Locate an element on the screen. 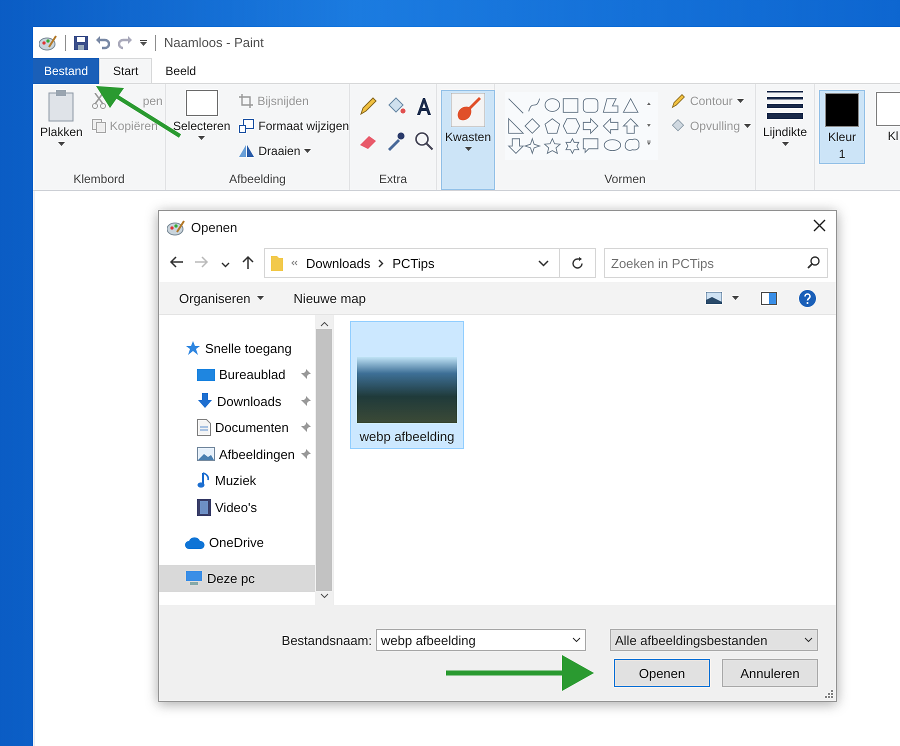 Image resolution: width=900 pixels, height=746 pixels. select-button: Selecteren is located at coordinates (202, 128).